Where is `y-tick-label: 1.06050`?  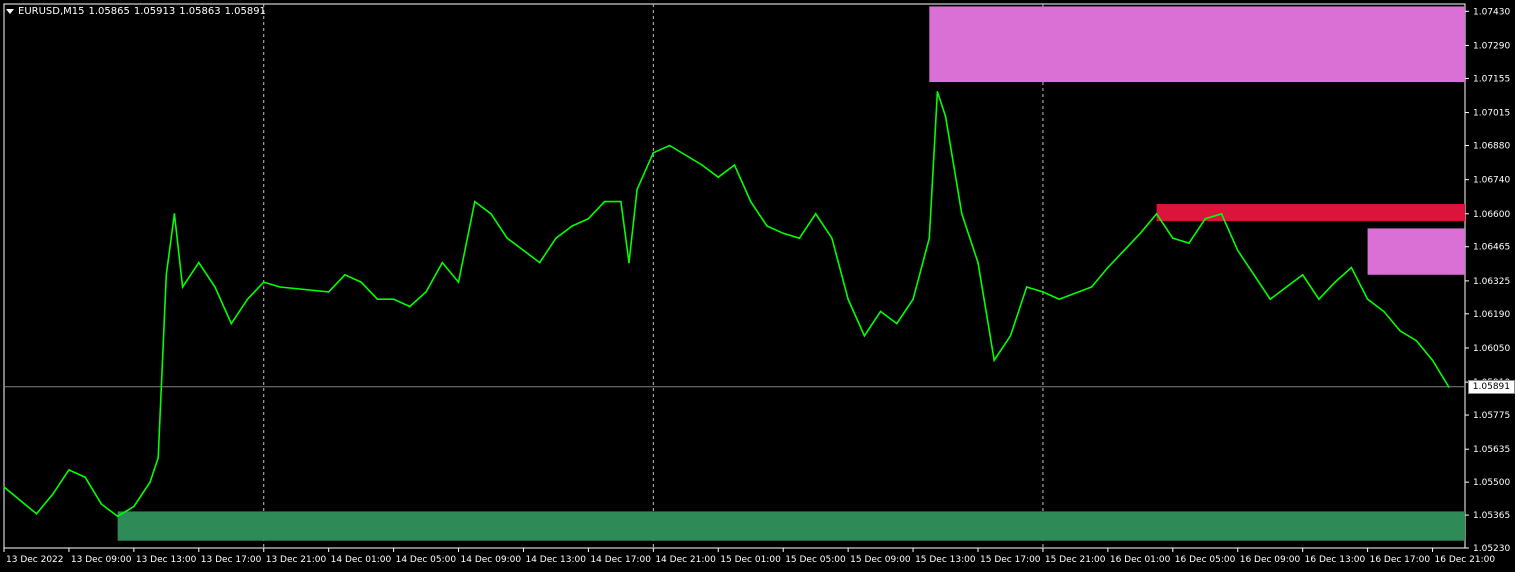
y-tick-label: 1.06050 is located at coordinates (1491, 349).